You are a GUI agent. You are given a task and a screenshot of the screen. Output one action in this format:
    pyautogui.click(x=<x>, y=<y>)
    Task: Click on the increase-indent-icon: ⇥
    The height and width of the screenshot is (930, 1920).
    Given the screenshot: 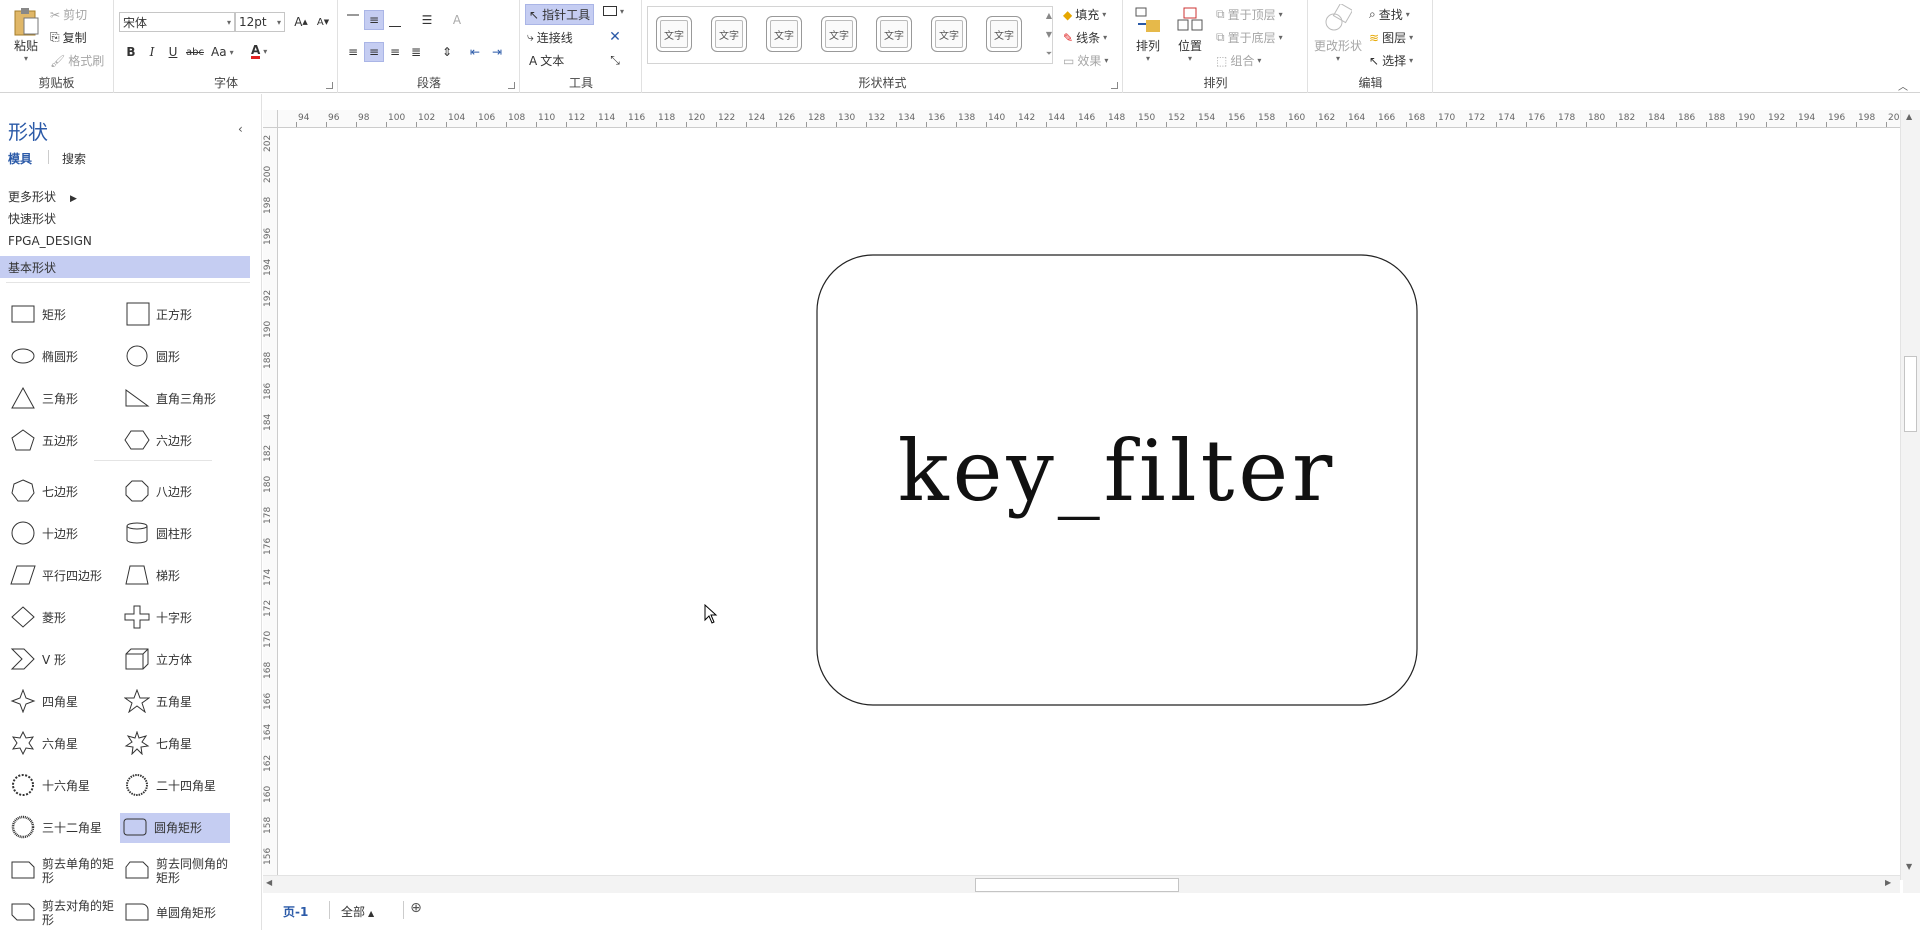 What is the action you would take?
    pyautogui.click(x=497, y=52)
    